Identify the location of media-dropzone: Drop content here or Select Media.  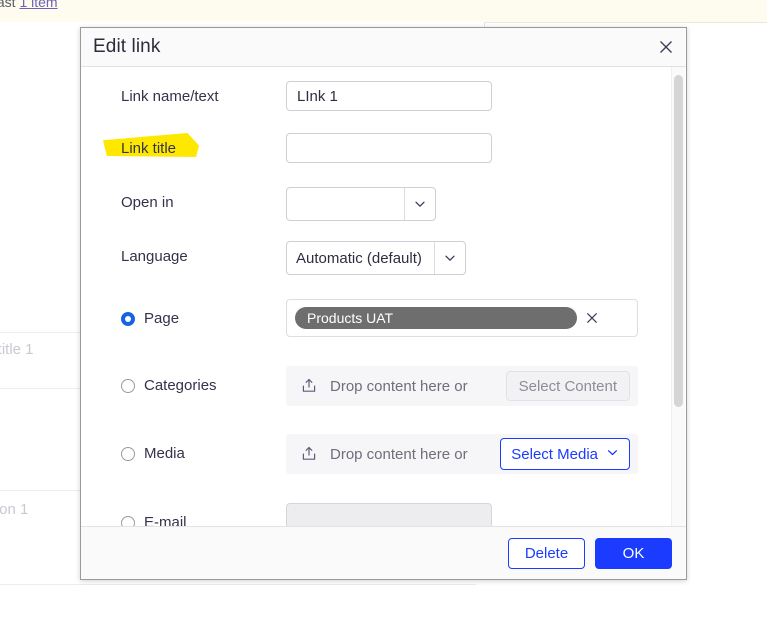
(462, 454).